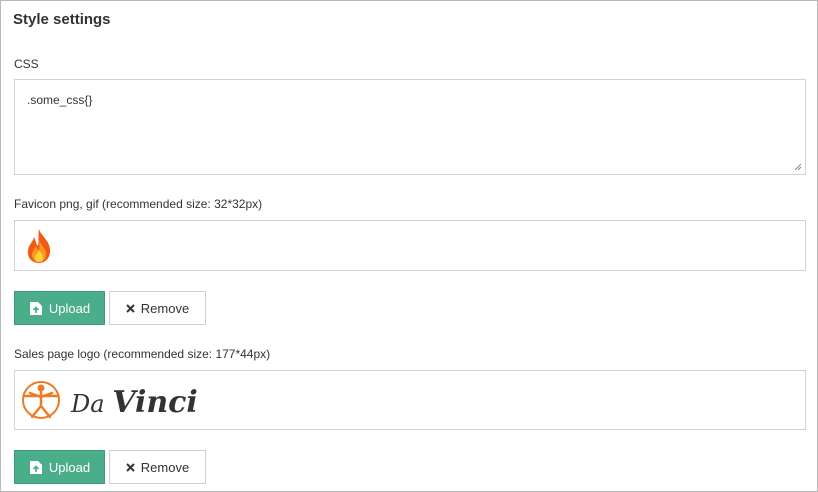 This screenshot has height=492, width=818. What do you see at coordinates (798, 167) in the screenshot?
I see `resize-grip-icon` at bounding box center [798, 167].